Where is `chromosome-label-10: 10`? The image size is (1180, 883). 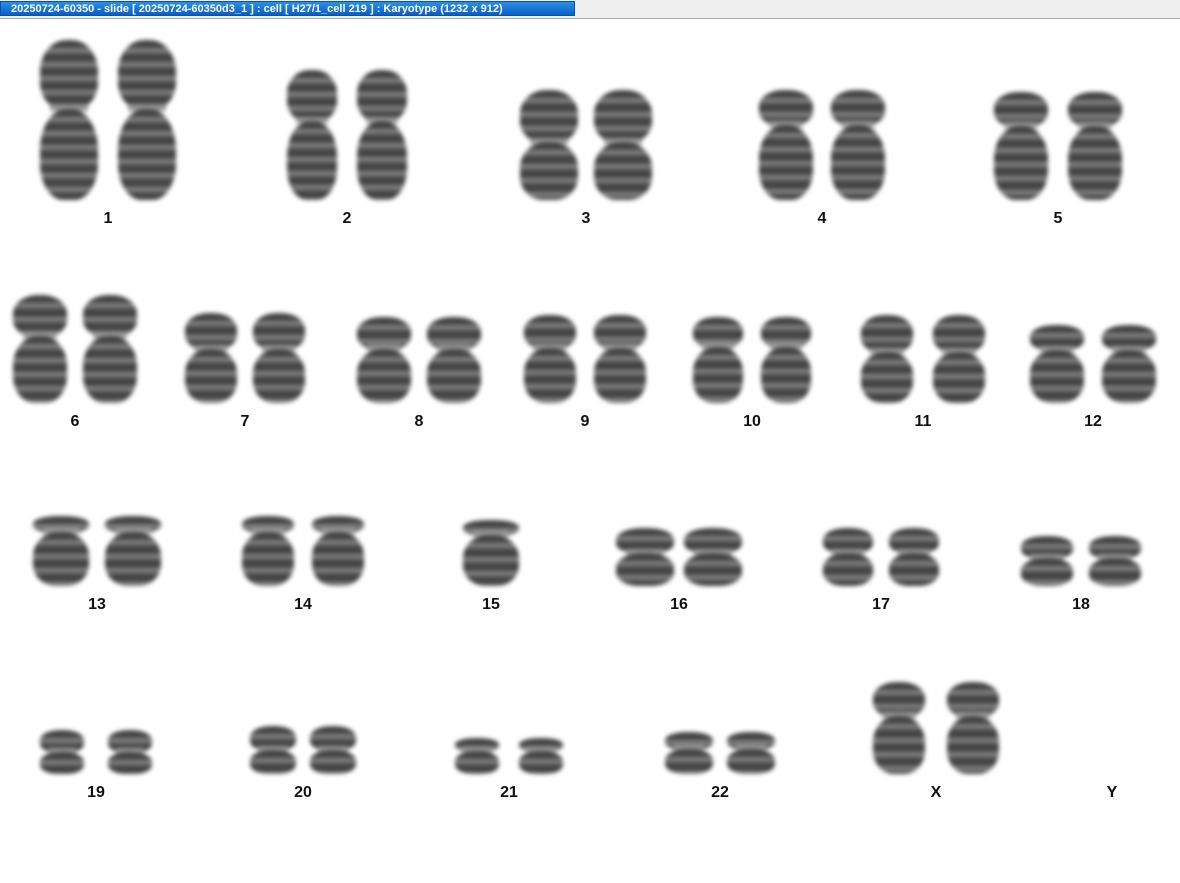
chromosome-label-10: 10 is located at coordinates (752, 421).